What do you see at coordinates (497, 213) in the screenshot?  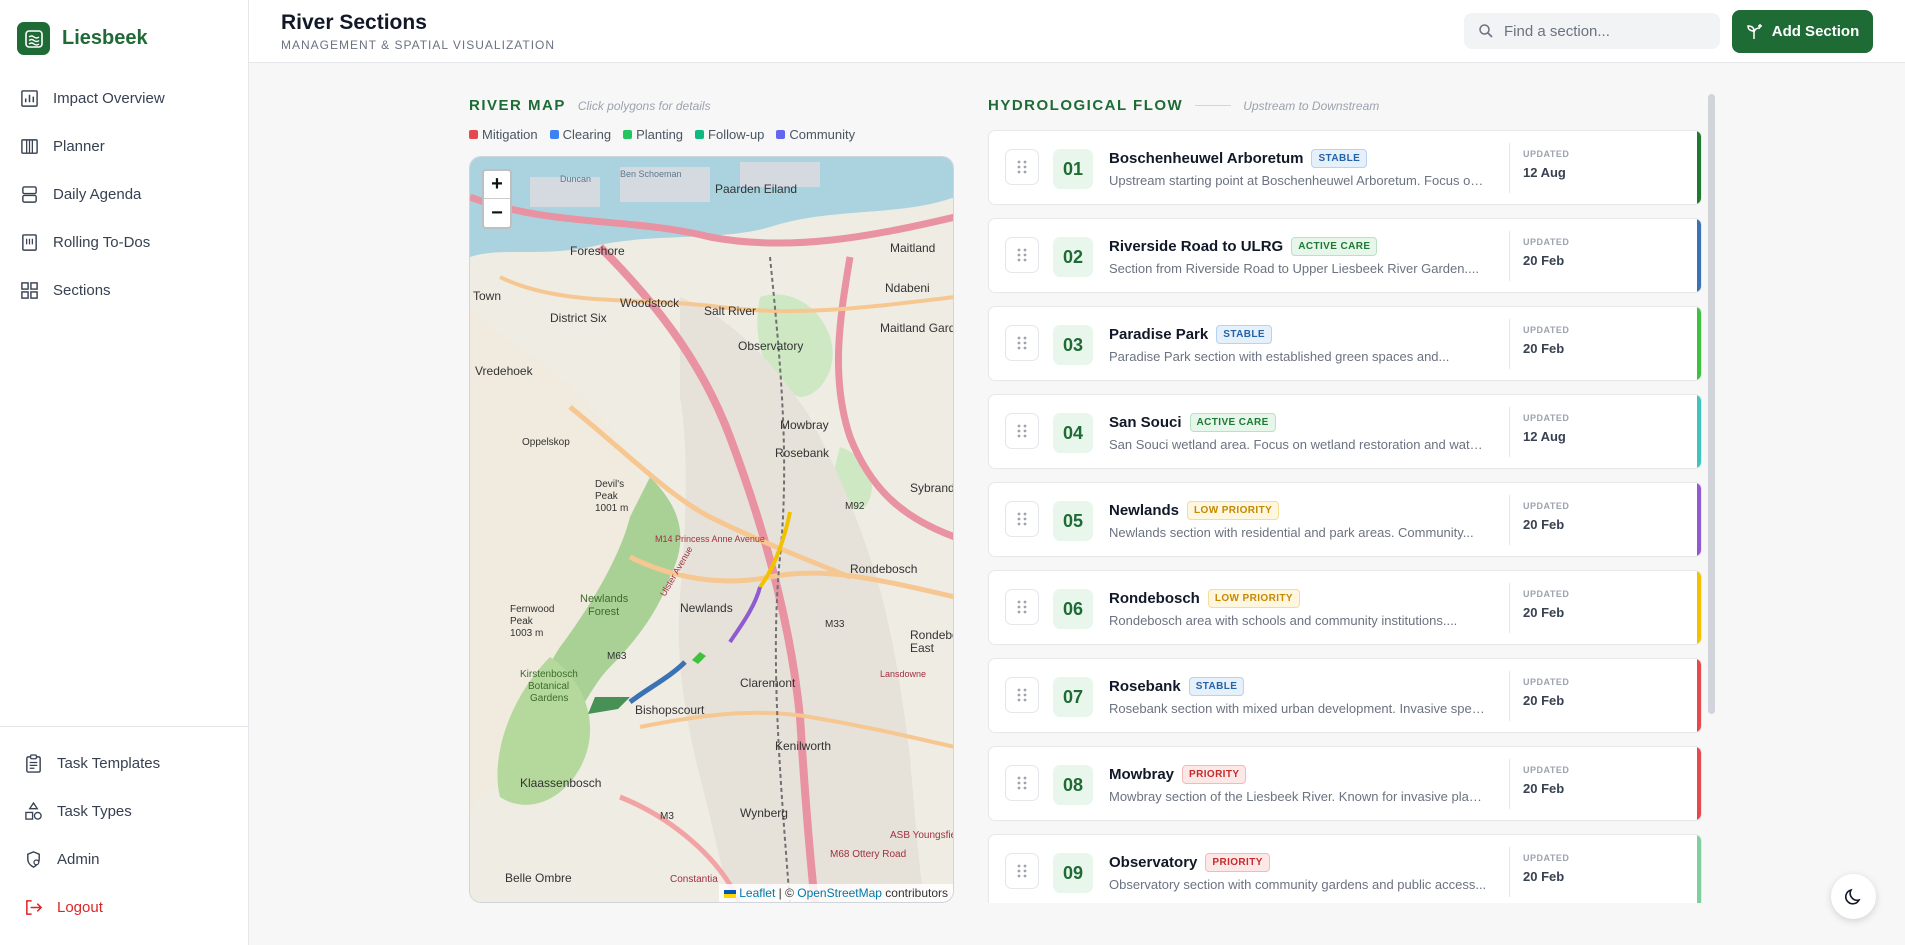 I see `zoom-out-button: −` at bounding box center [497, 213].